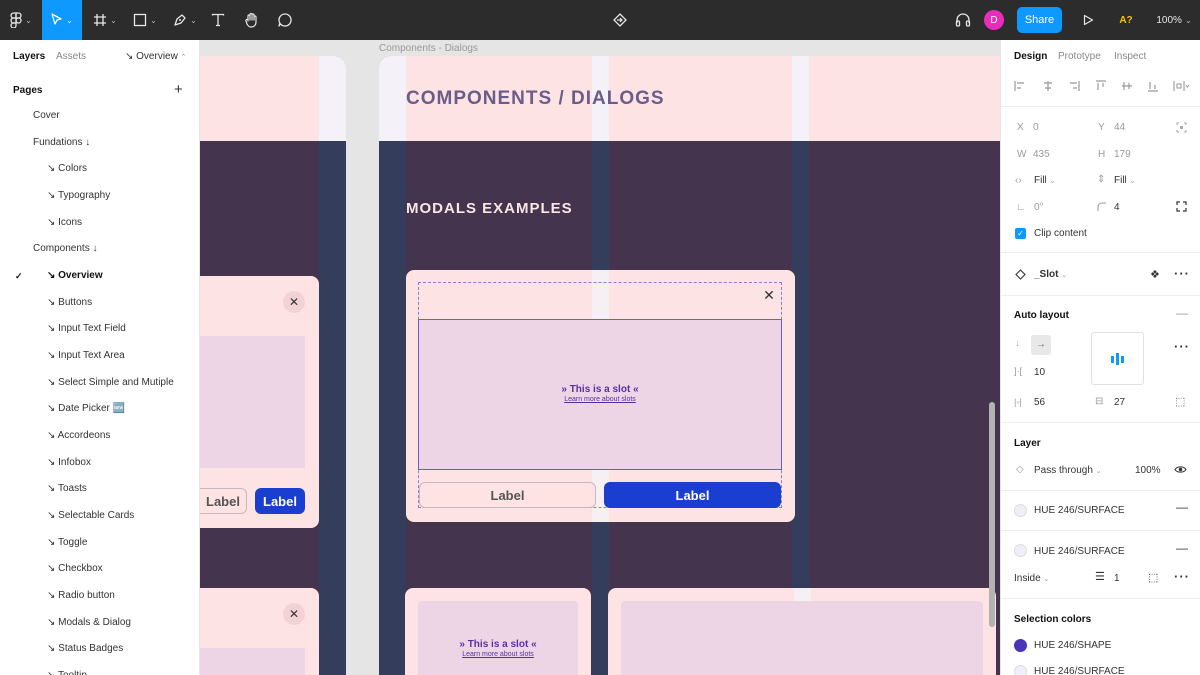 Image resolution: width=1200 pixels, height=675 pixels. I want to click on main-menu-button: ⌄, so click(21, 20).